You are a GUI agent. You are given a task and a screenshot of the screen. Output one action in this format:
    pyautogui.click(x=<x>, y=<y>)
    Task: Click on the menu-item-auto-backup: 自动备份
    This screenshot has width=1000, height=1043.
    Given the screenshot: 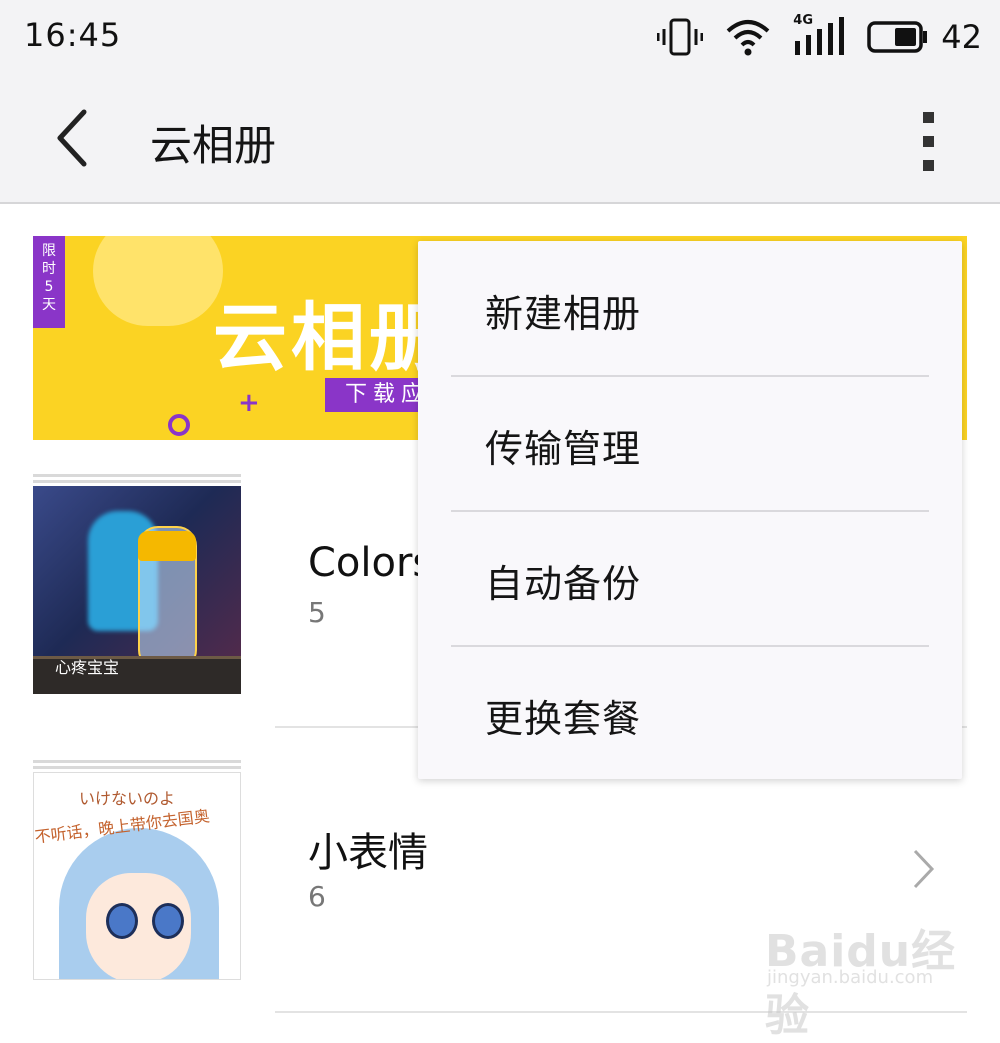 What is the action you would take?
    pyautogui.click(x=690, y=578)
    